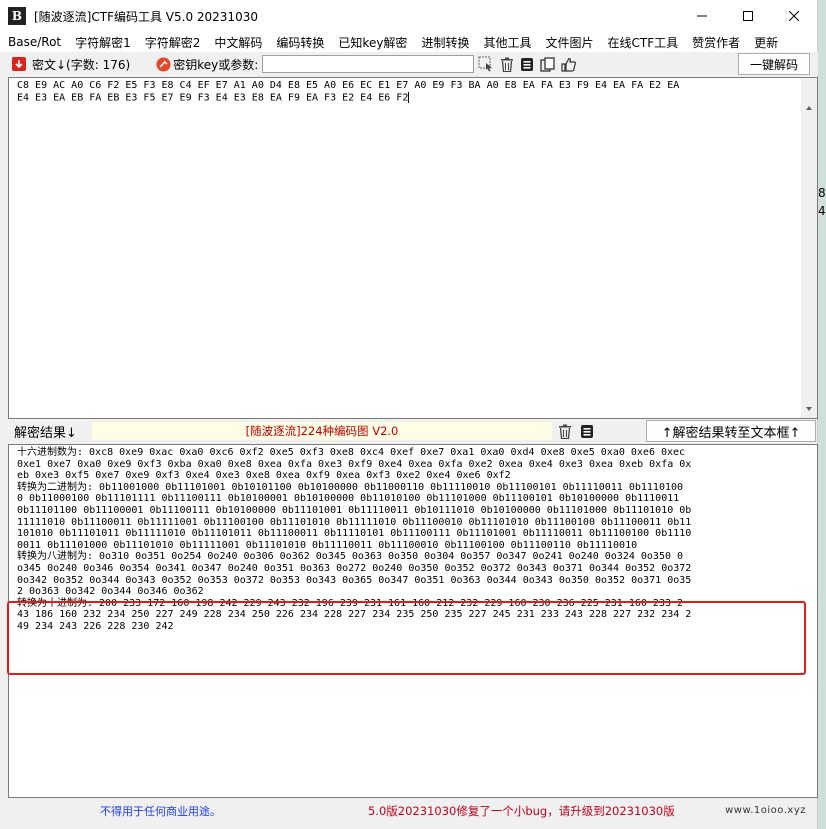  What do you see at coordinates (569, 64) in the screenshot?
I see `thumbs-up-icon` at bounding box center [569, 64].